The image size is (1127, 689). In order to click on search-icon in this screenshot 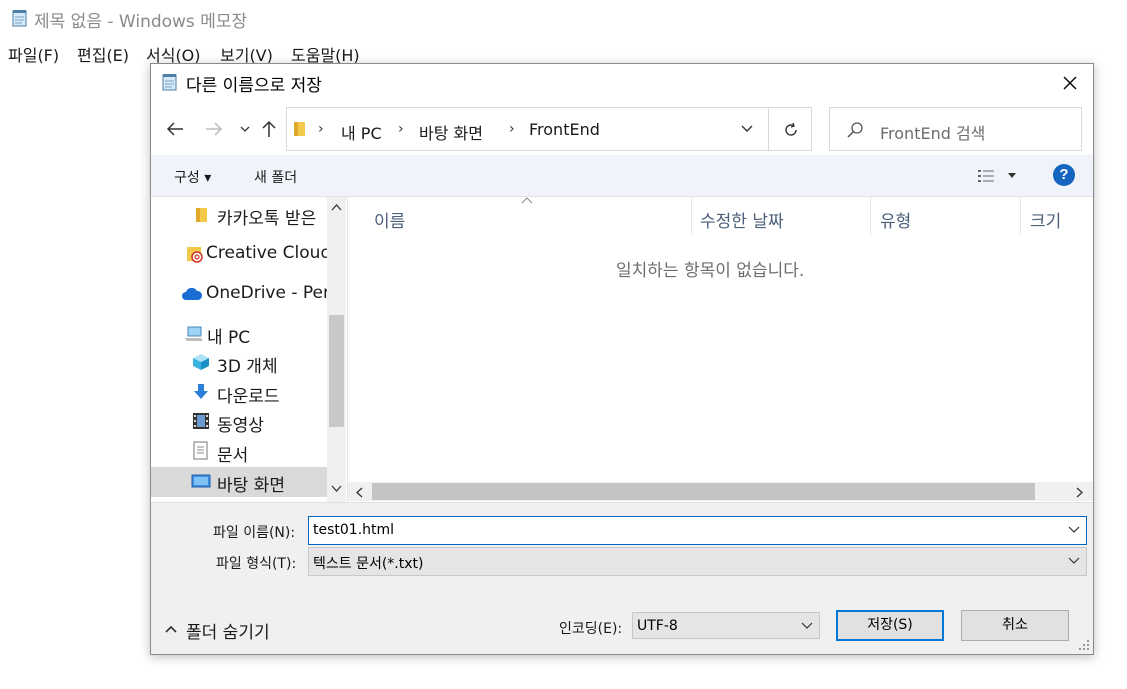, I will do `click(855, 130)`.